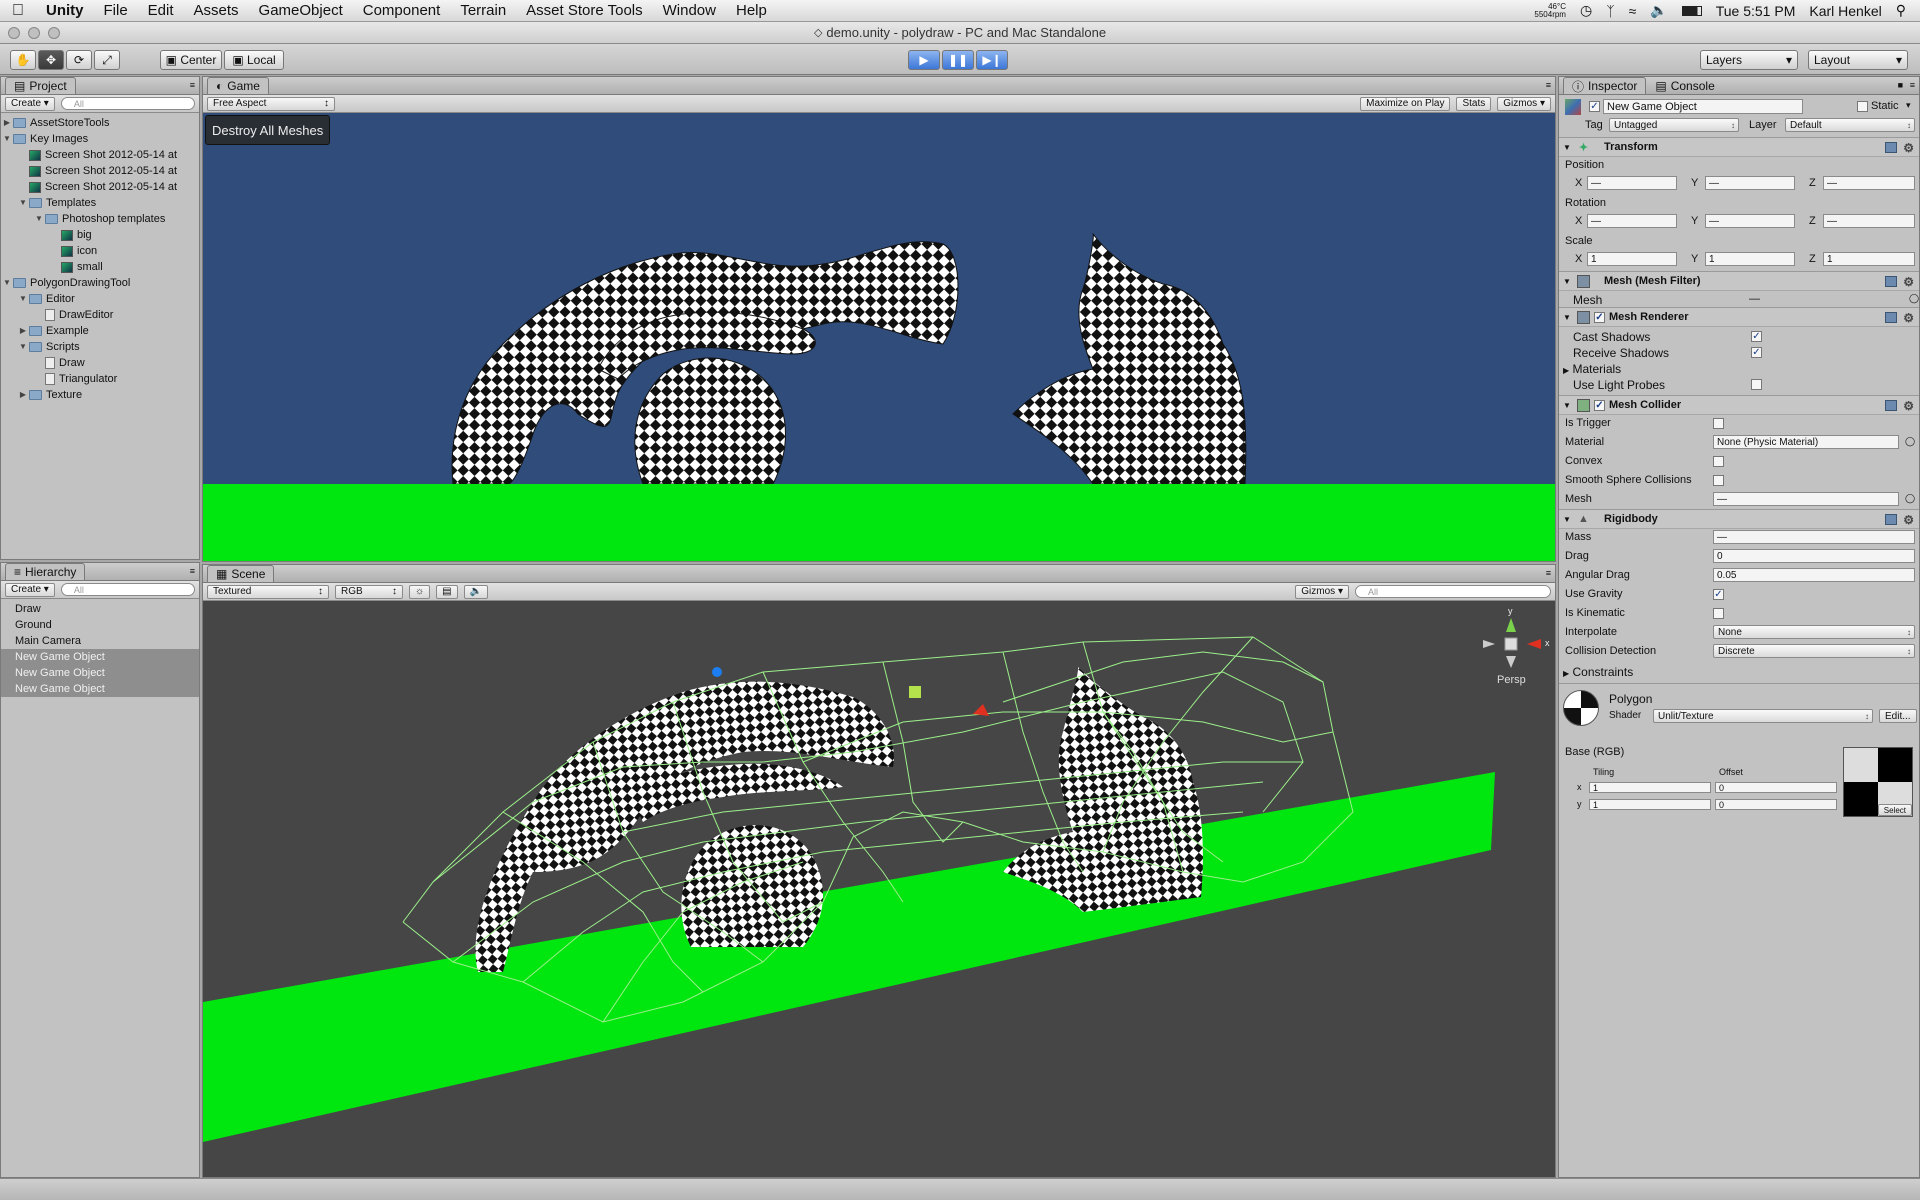 This screenshot has height=1200, width=1920. I want to click on project-item: Screen Shot 2012-05-14 at, so click(100, 155).